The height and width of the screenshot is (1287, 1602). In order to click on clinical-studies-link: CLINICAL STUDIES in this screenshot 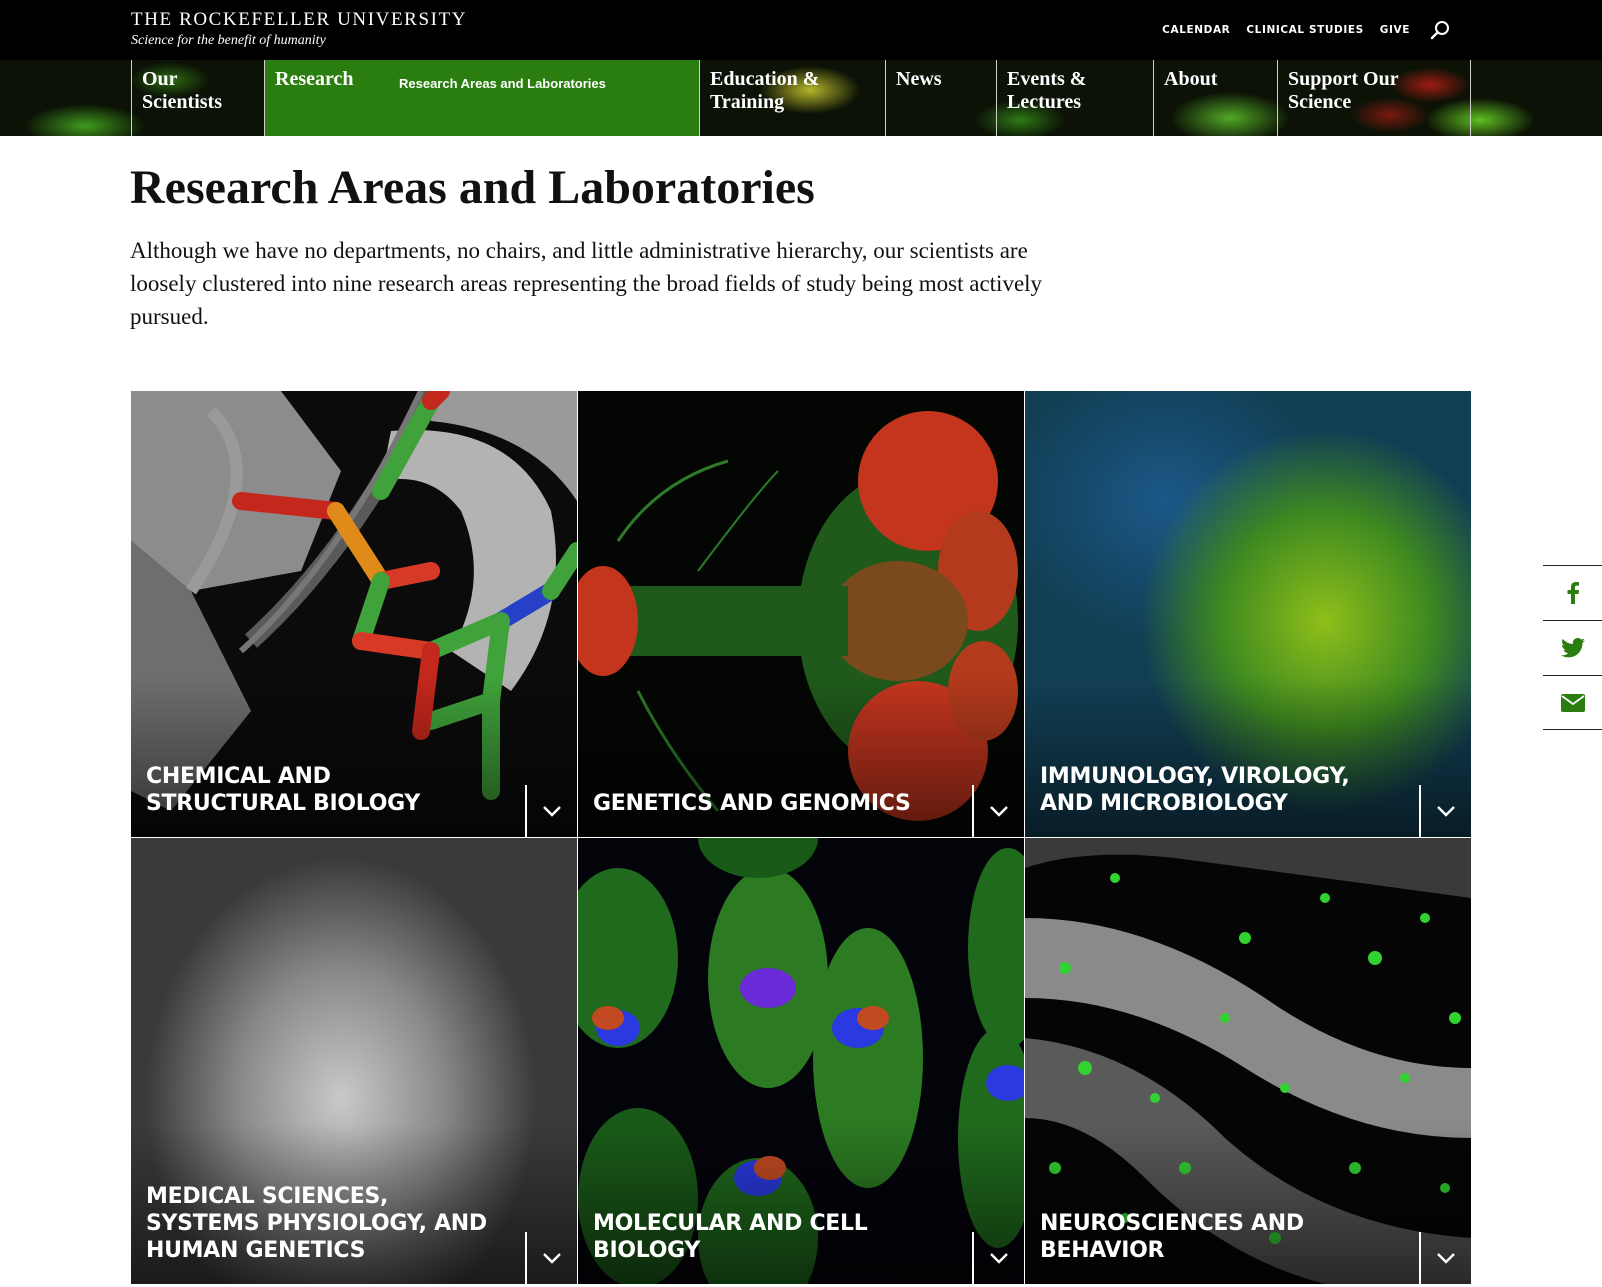, I will do `click(1304, 30)`.